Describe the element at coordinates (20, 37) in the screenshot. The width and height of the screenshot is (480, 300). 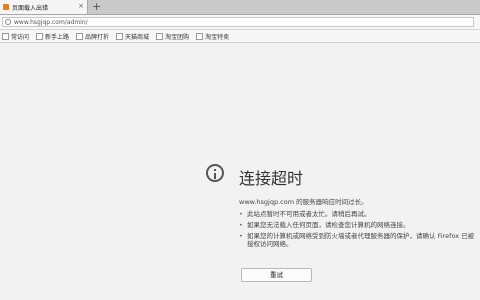
I see `bookmark-label: 常访问` at that location.